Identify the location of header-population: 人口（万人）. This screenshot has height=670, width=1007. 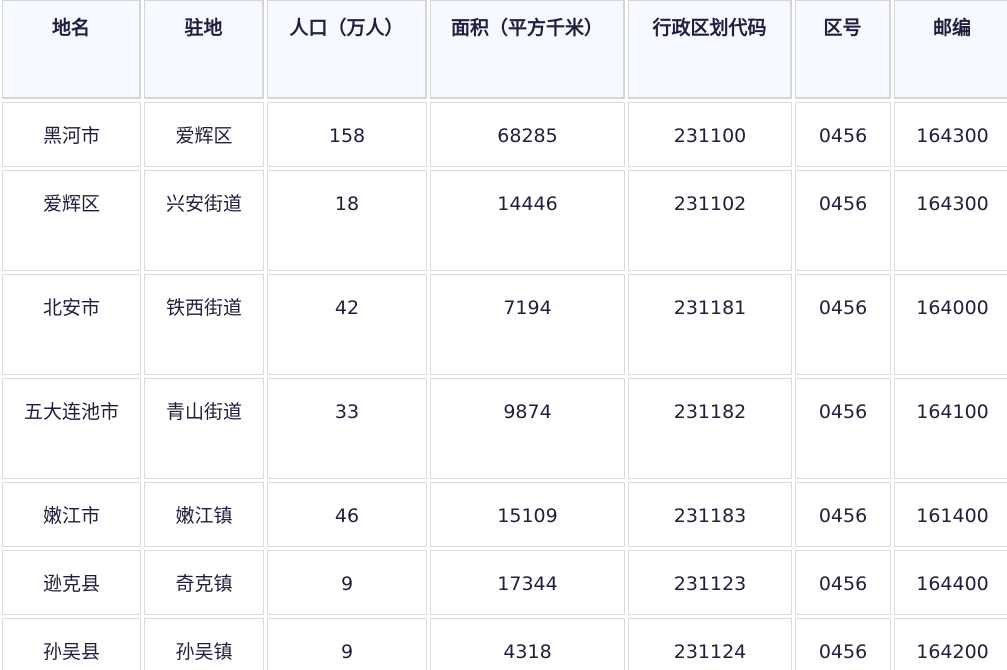
(347, 49).